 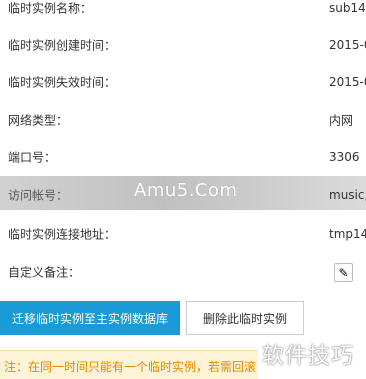 I want to click on field-label: 访问帐号：, so click(x=38, y=195).